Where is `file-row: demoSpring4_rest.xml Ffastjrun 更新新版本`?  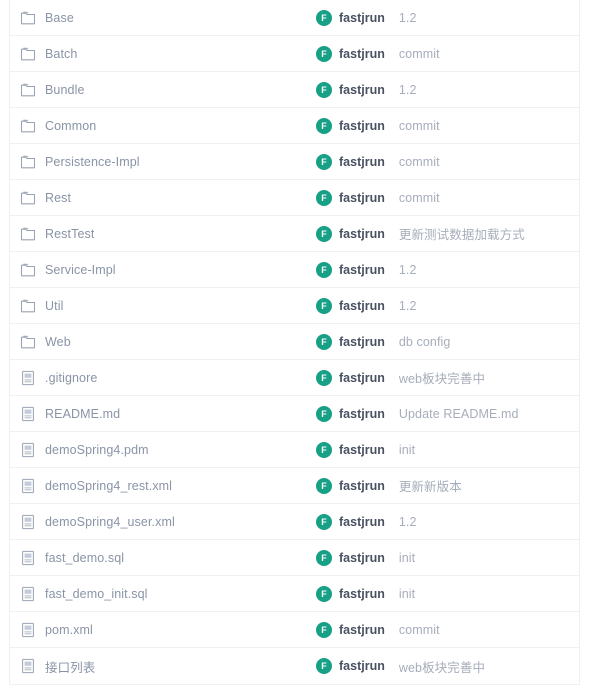
file-row: demoSpring4_rest.xml Ffastjrun 更新新版本 is located at coordinates (294, 486).